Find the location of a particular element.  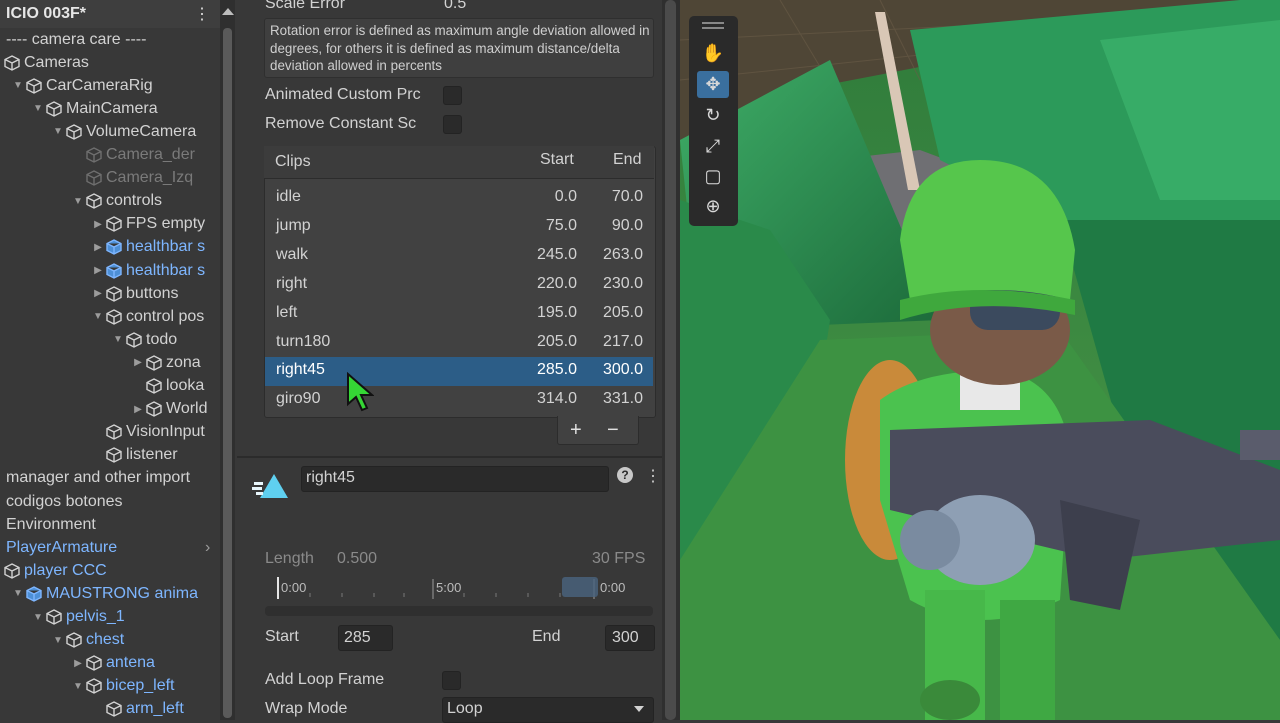

scale-tool-icon: ⤢ is located at coordinates (713, 146).